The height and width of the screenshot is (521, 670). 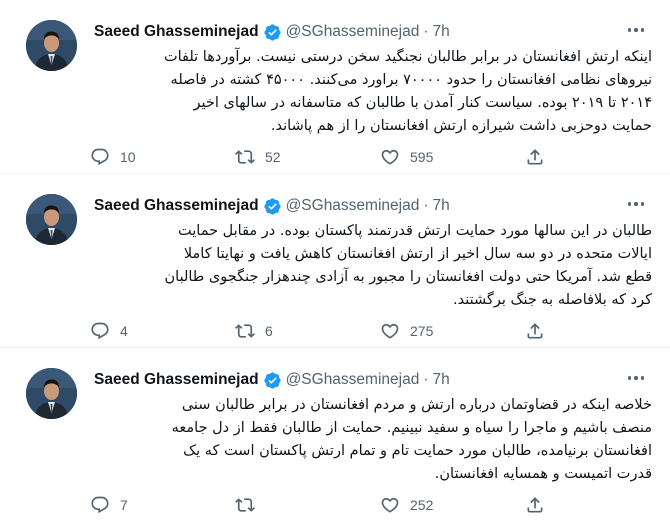 What do you see at coordinates (162, 157) in the screenshot?
I see `reply-button: 10` at bounding box center [162, 157].